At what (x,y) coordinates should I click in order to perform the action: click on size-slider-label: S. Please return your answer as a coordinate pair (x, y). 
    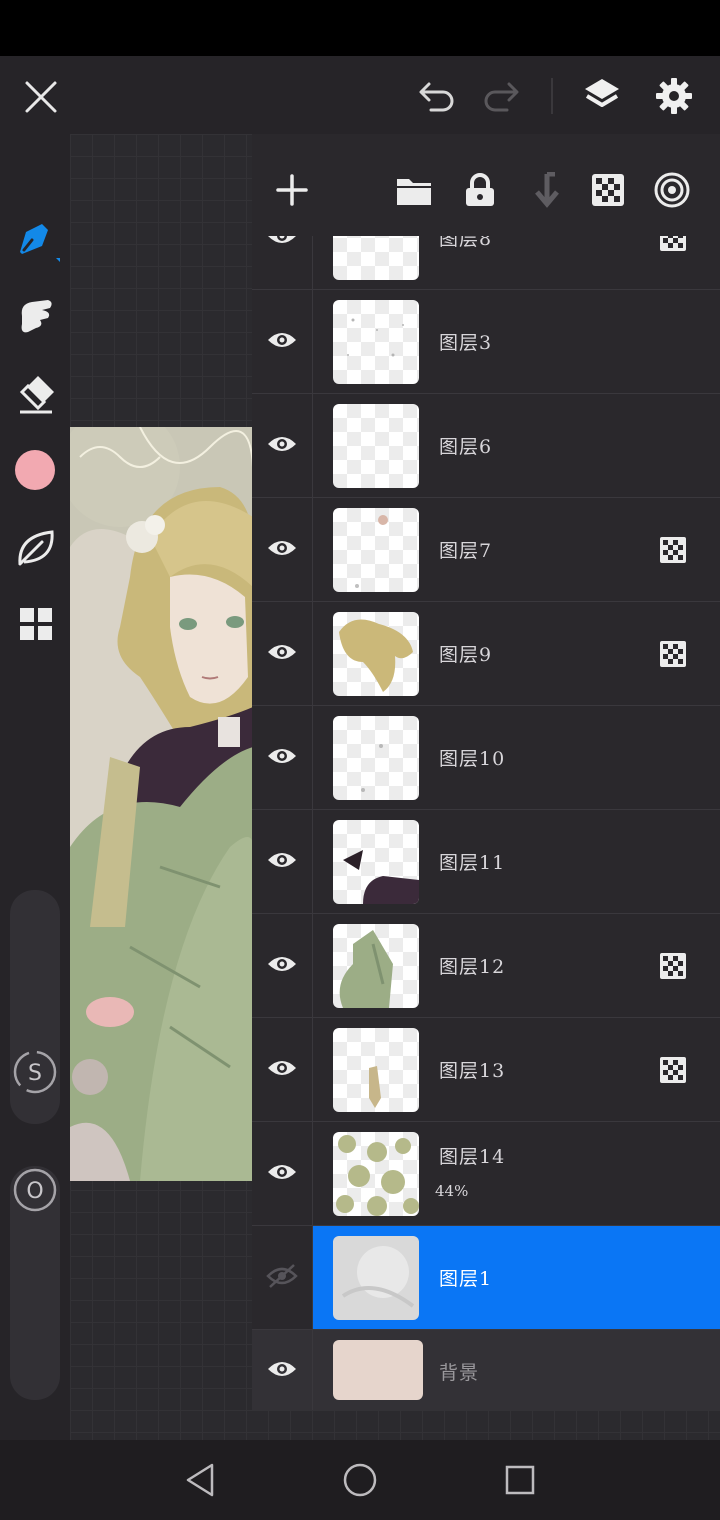
    Looking at the image, I should click on (35, 1072).